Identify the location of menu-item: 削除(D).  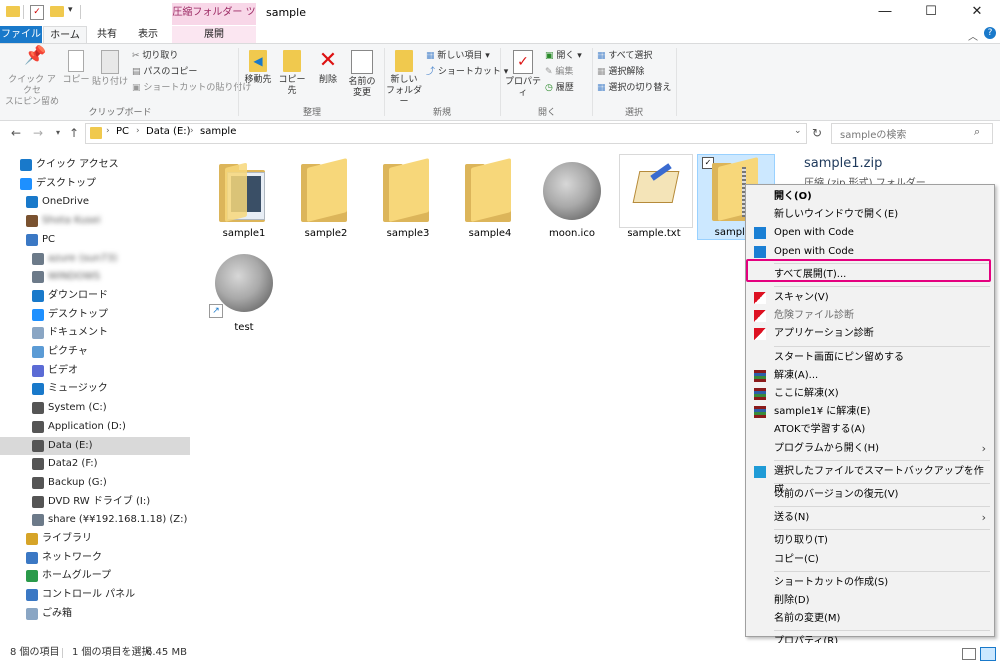
(870, 601).